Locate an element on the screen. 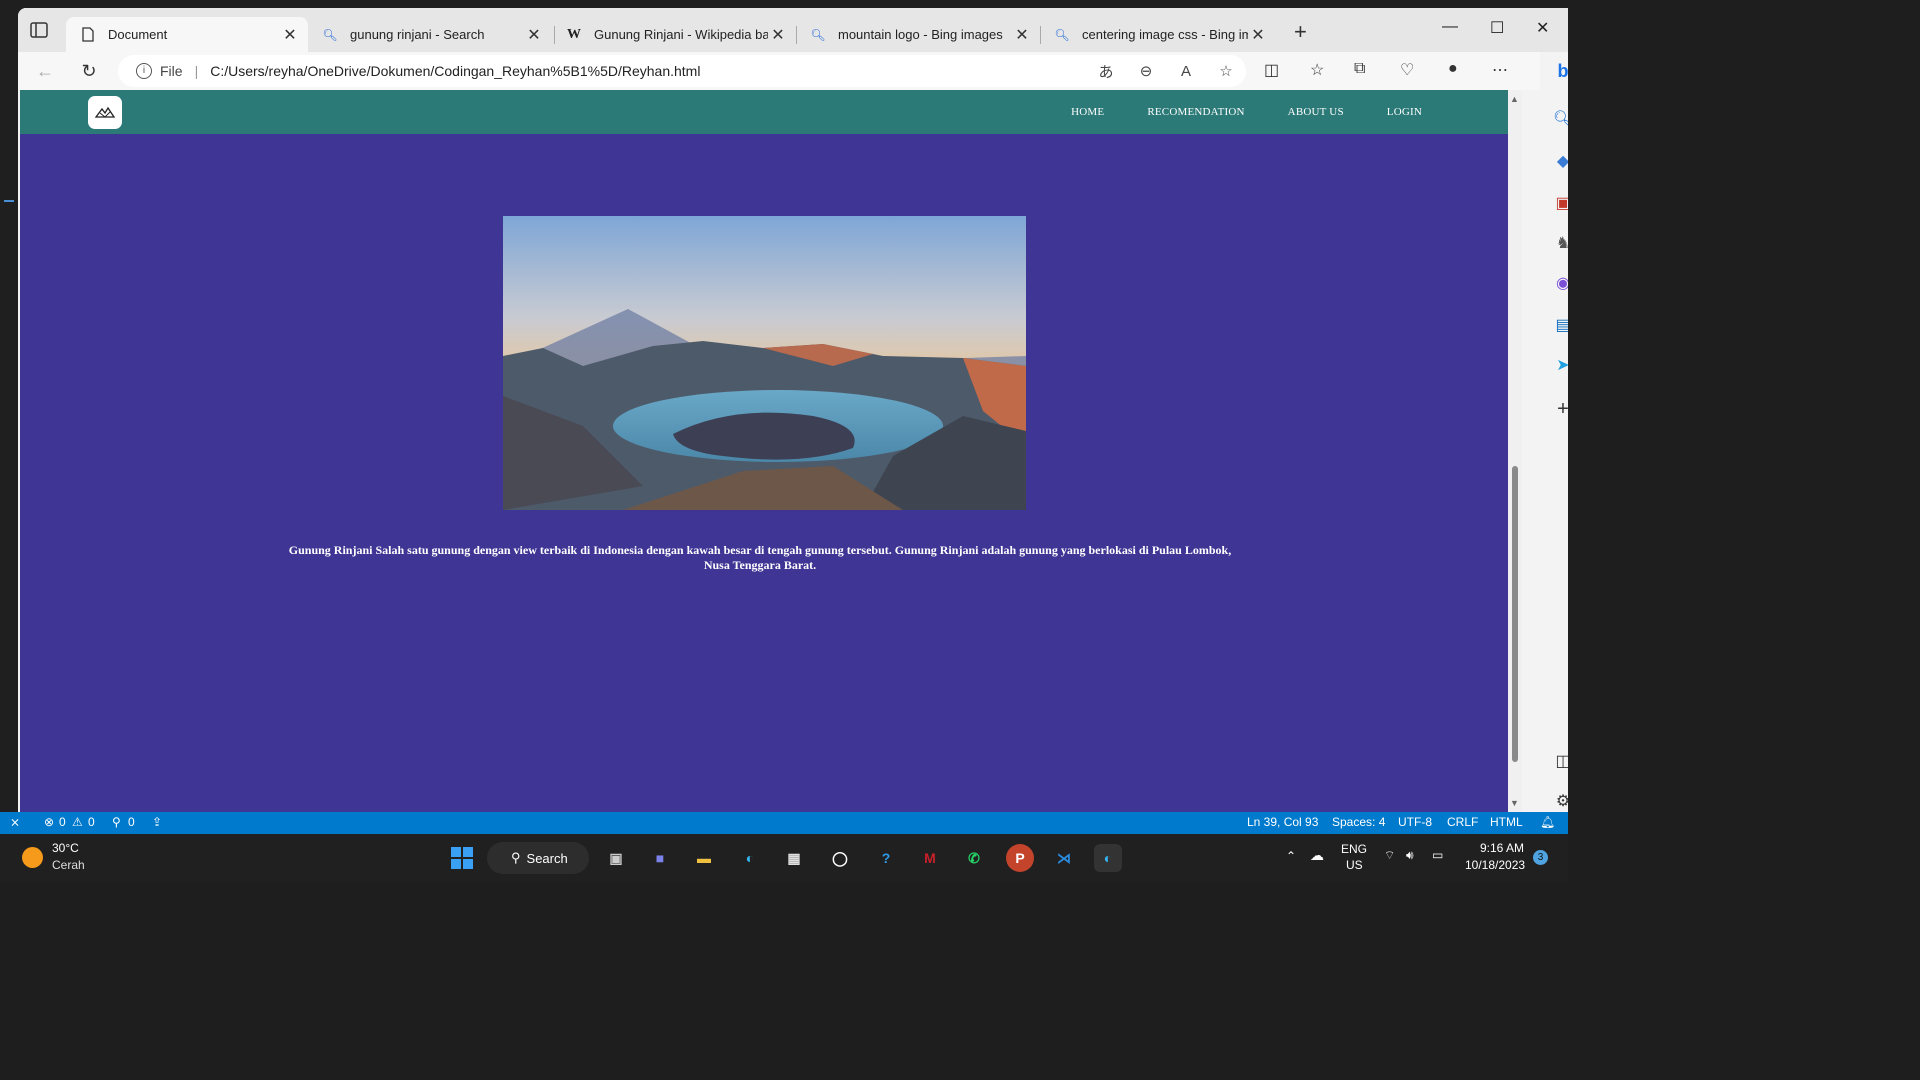  favorite-star-icon: ☆ is located at coordinates (1226, 71).